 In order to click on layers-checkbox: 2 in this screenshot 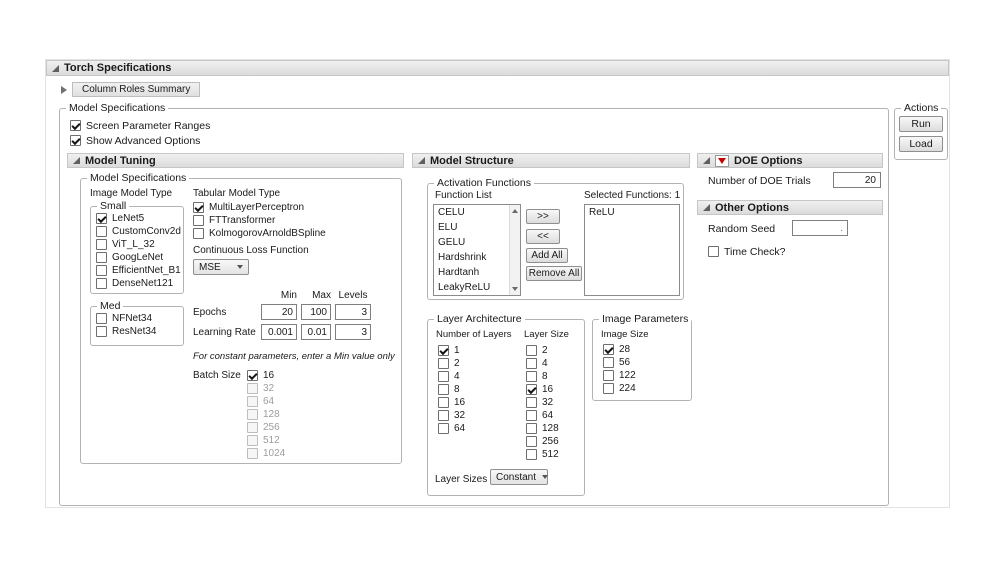, I will do `click(451, 363)`.